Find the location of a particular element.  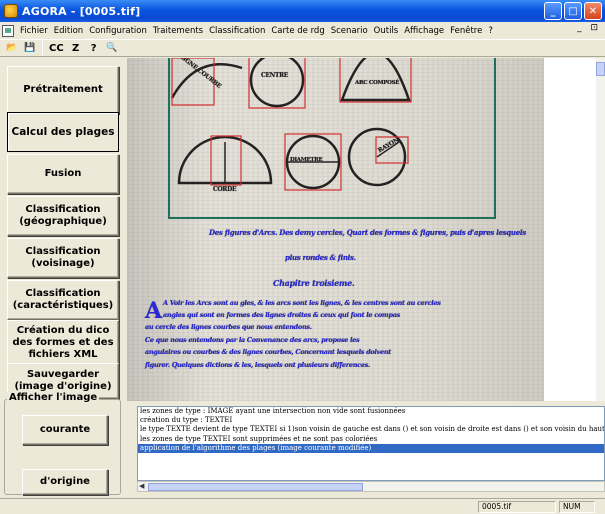

maximize-button: □ is located at coordinates (573, 11).